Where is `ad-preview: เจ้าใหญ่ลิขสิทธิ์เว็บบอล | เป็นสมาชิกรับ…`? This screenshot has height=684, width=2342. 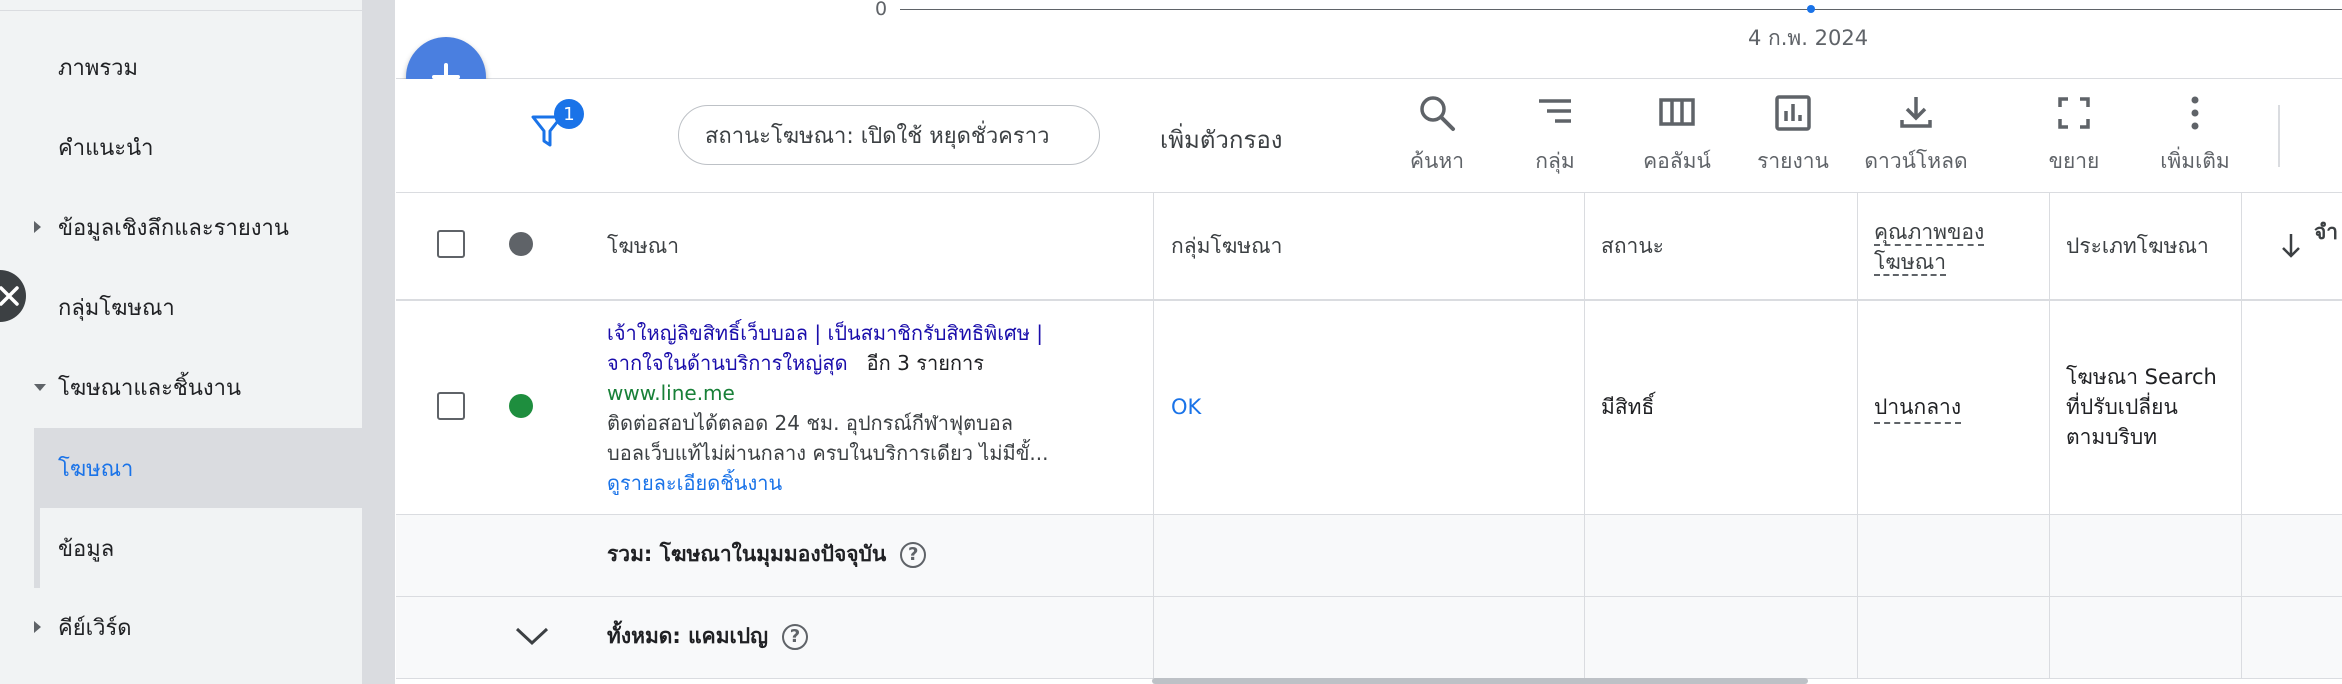 ad-preview: เจ้าใหญ่ลิขสิทธิ์เว็บบอล | เป็นสมาชิกรับ… is located at coordinates (867, 408).